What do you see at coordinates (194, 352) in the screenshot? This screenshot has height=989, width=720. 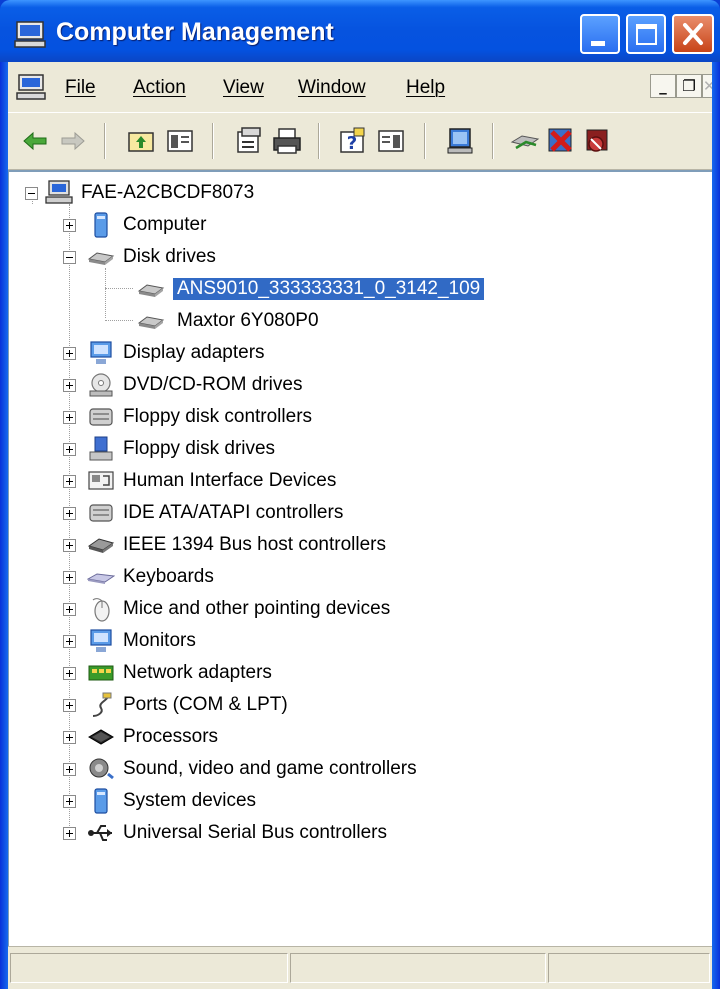 I see `tree-item-label: Display adapters` at bounding box center [194, 352].